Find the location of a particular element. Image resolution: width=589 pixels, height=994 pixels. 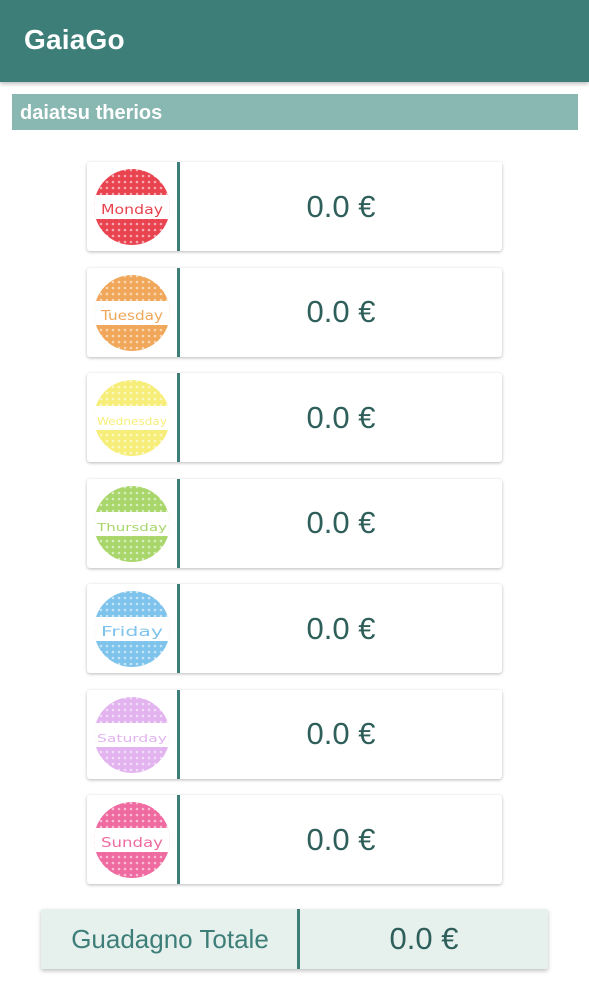

wednesday-badge-icon: Wednesday is located at coordinates (132, 418).